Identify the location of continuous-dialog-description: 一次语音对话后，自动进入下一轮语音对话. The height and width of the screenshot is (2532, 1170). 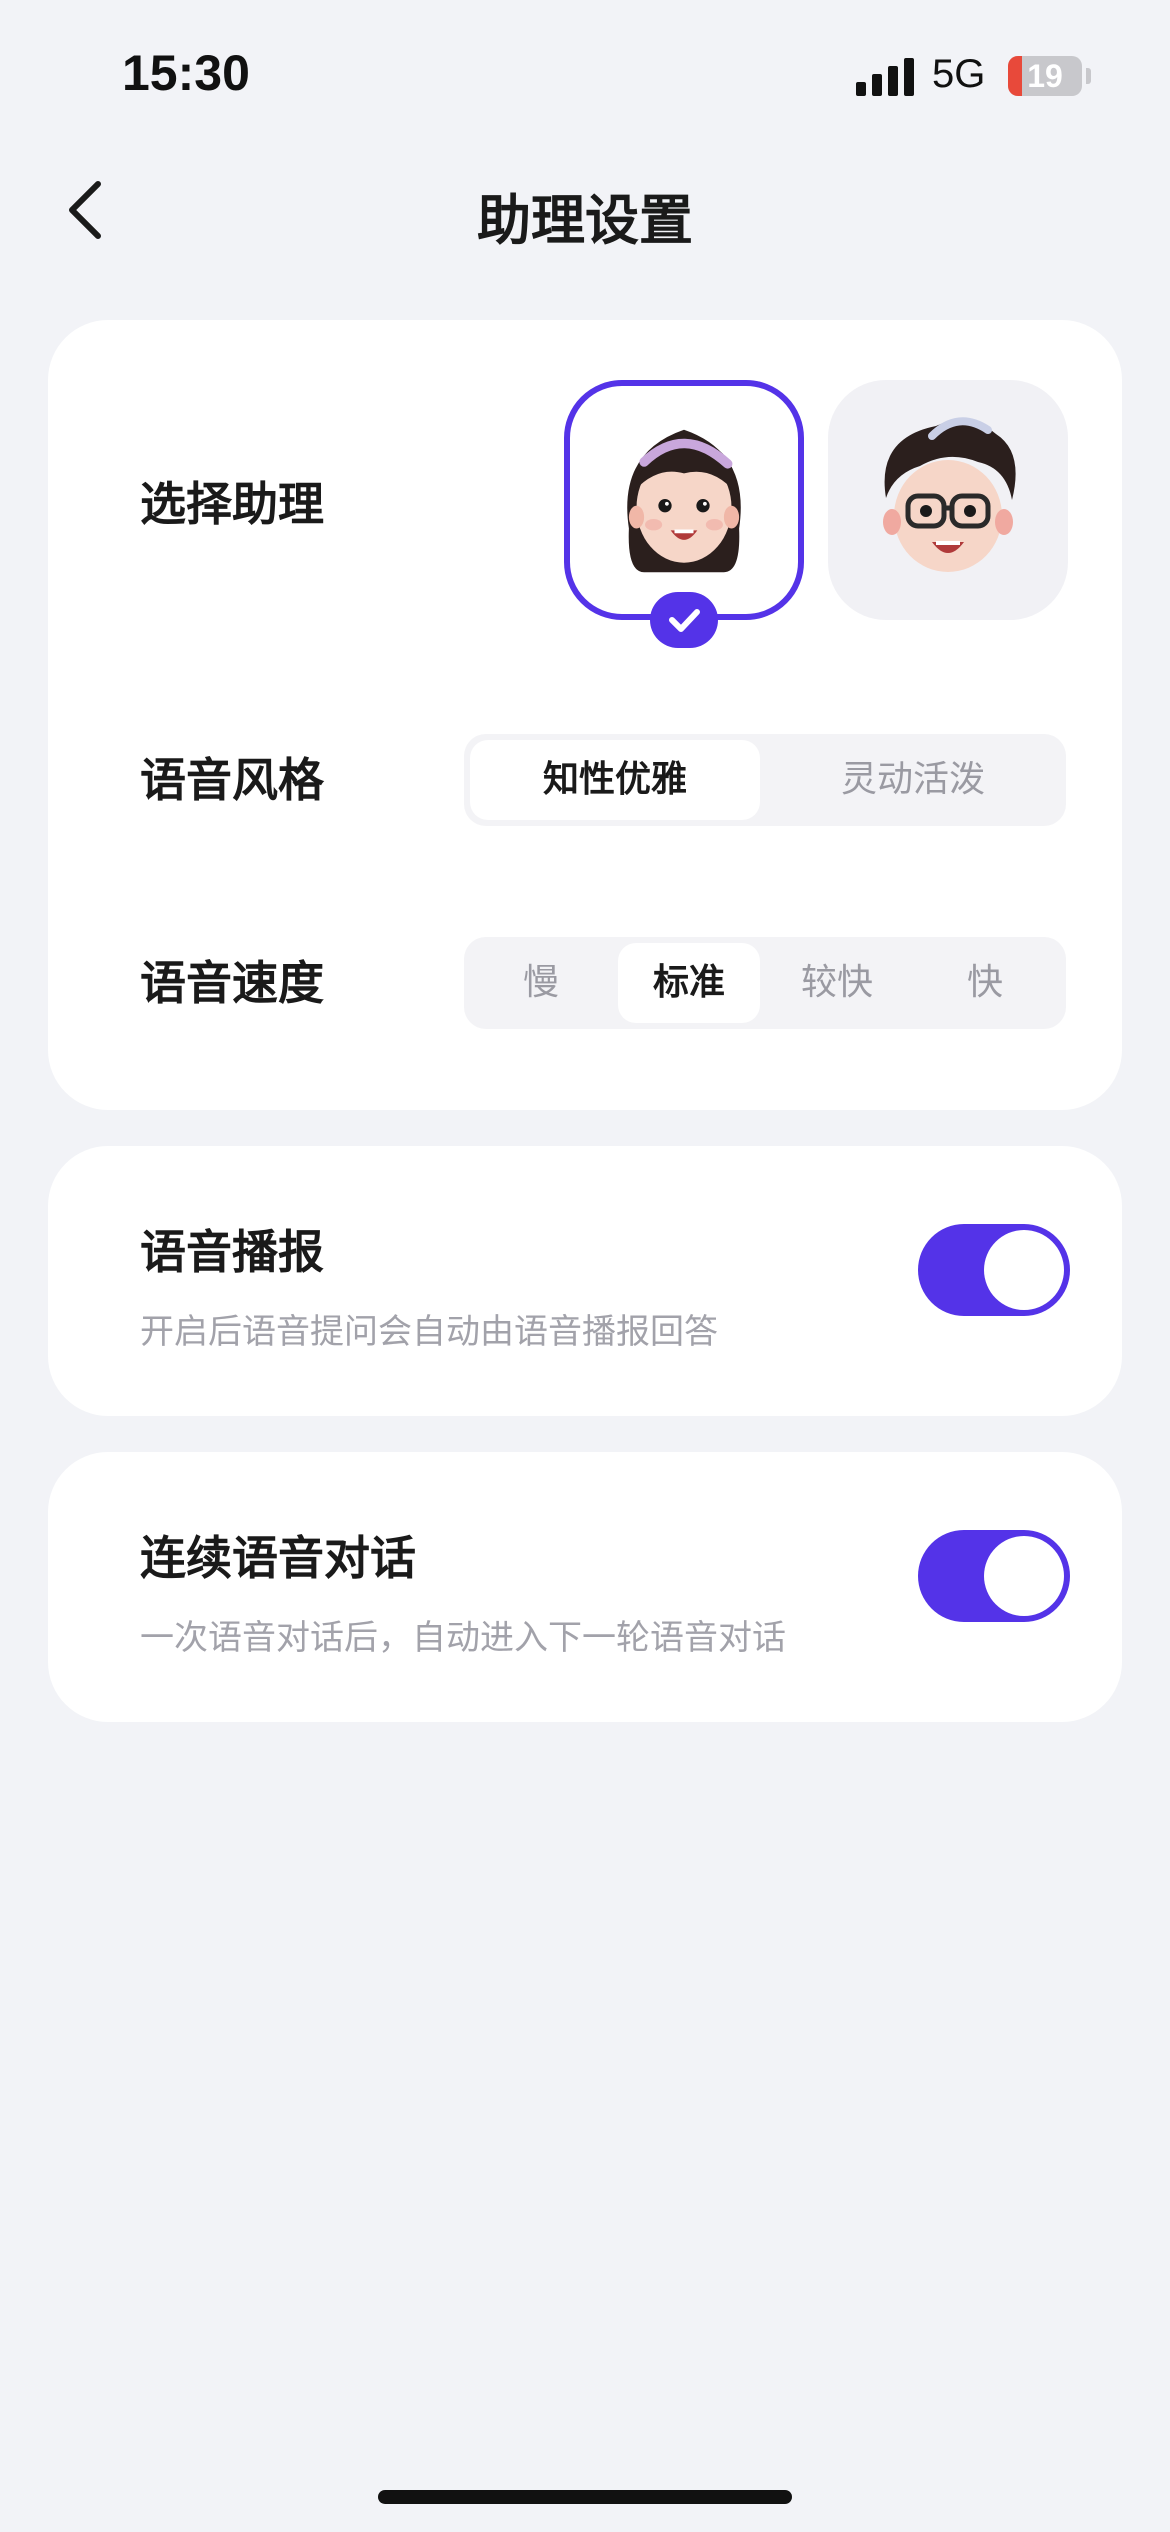
(463, 1638).